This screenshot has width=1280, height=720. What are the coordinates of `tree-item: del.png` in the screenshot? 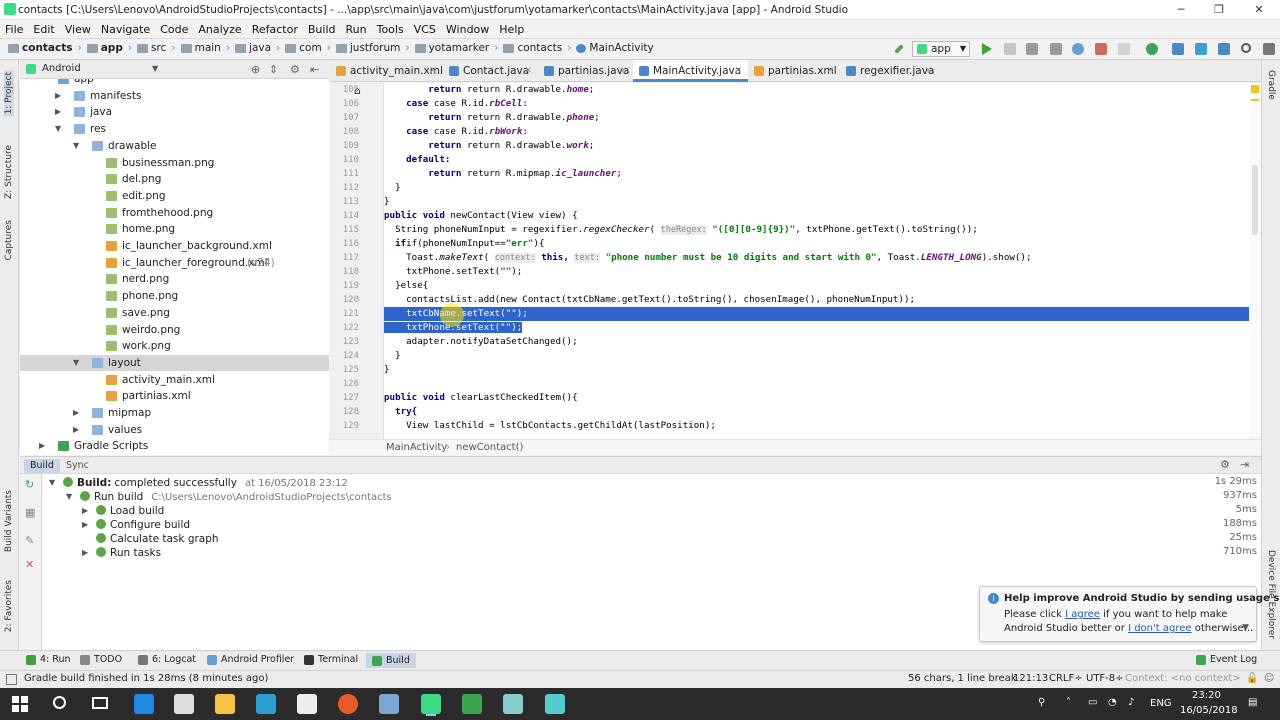 It's located at (174, 179).